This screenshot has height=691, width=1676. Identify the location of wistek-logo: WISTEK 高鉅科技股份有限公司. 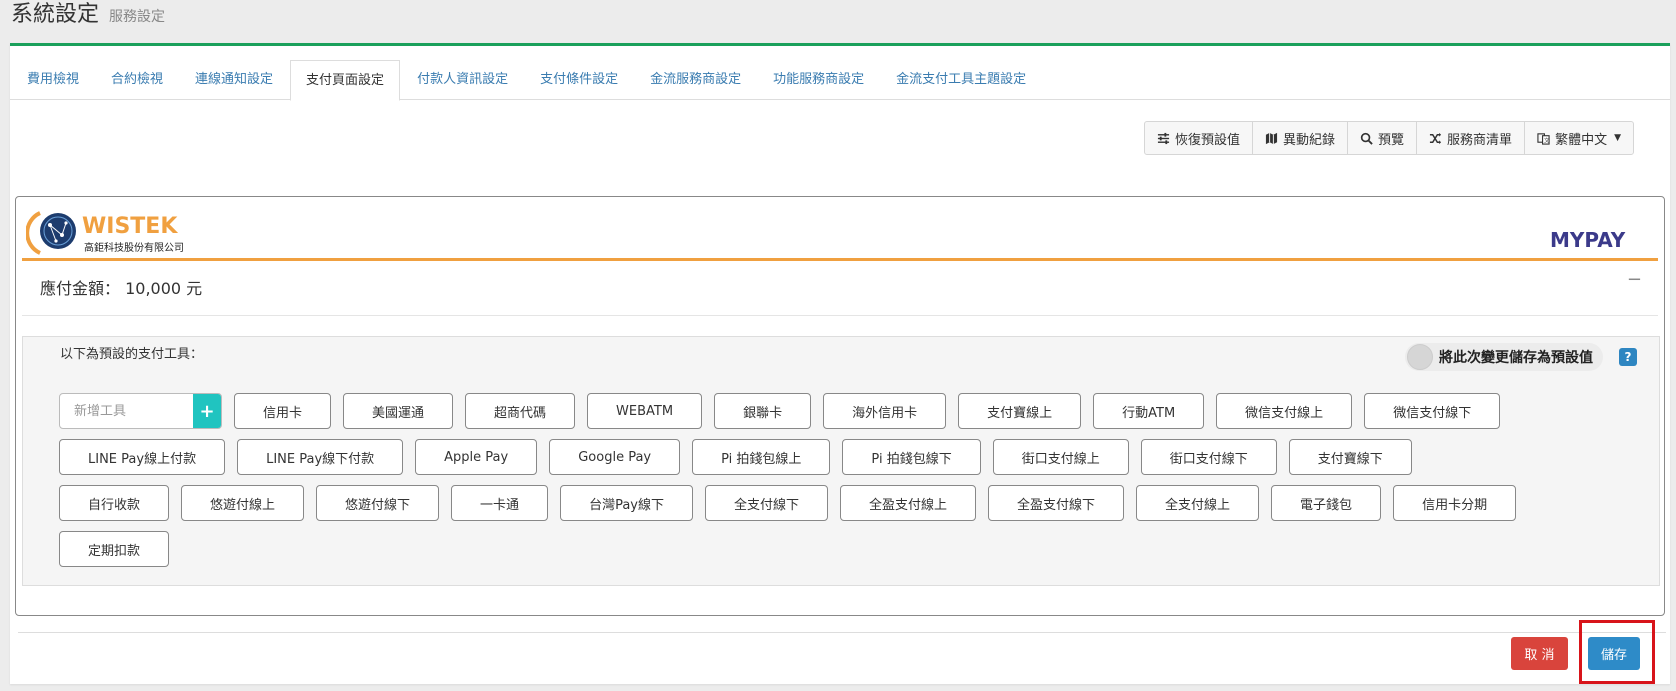
(105, 233).